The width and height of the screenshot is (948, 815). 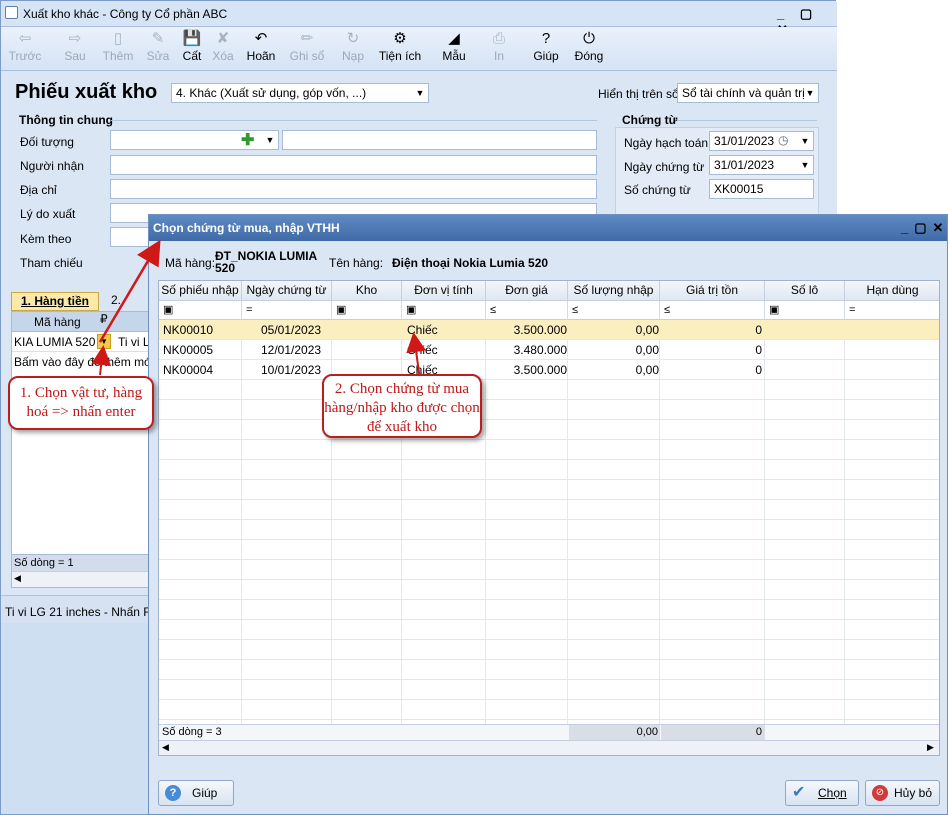 What do you see at coordinates (101, 360) in the screenshot?
I see `arrow-to-item` at bounding box center [101, 360].